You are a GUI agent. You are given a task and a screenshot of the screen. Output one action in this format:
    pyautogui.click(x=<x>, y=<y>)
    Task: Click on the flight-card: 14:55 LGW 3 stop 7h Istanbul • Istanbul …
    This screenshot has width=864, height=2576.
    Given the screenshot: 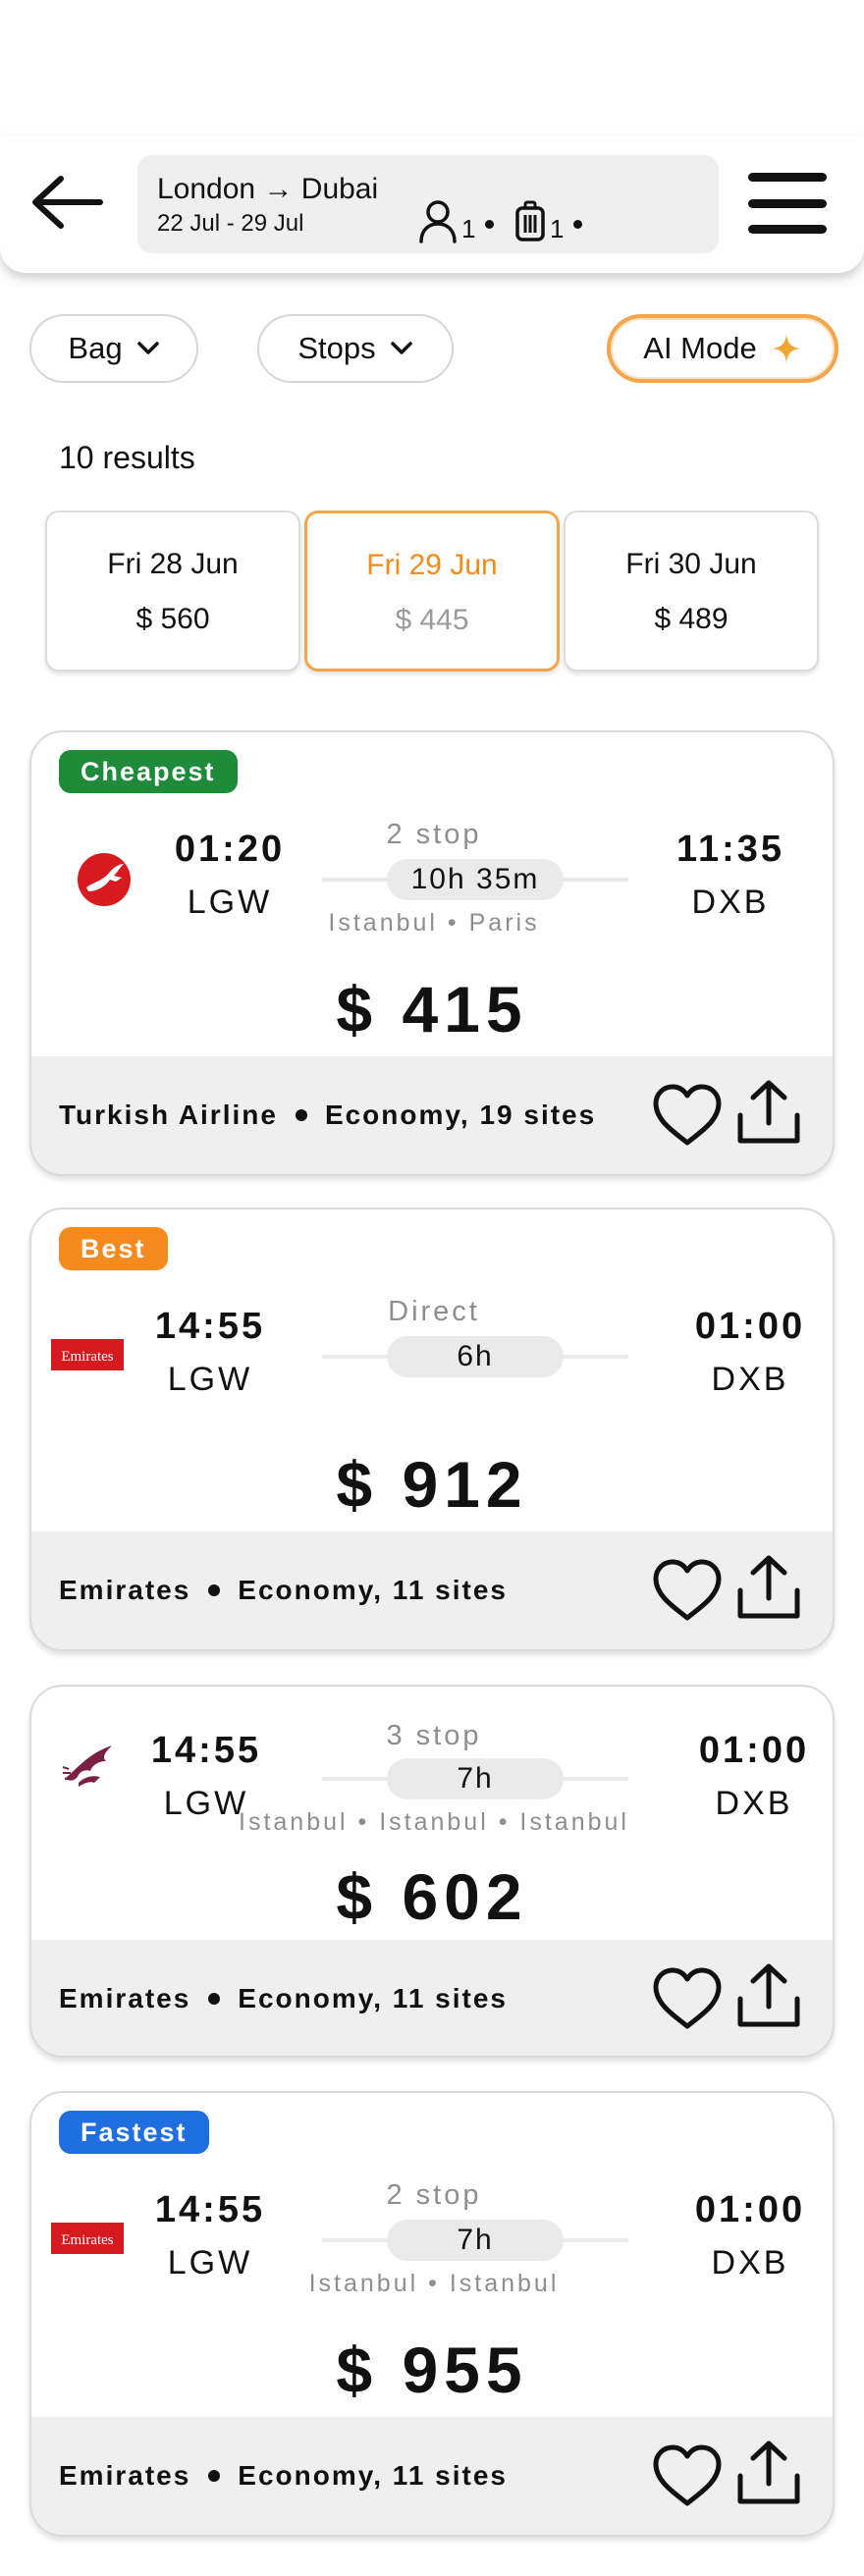 What is the action you would take?
    pyautogui.click(x=432, y=1871)
    